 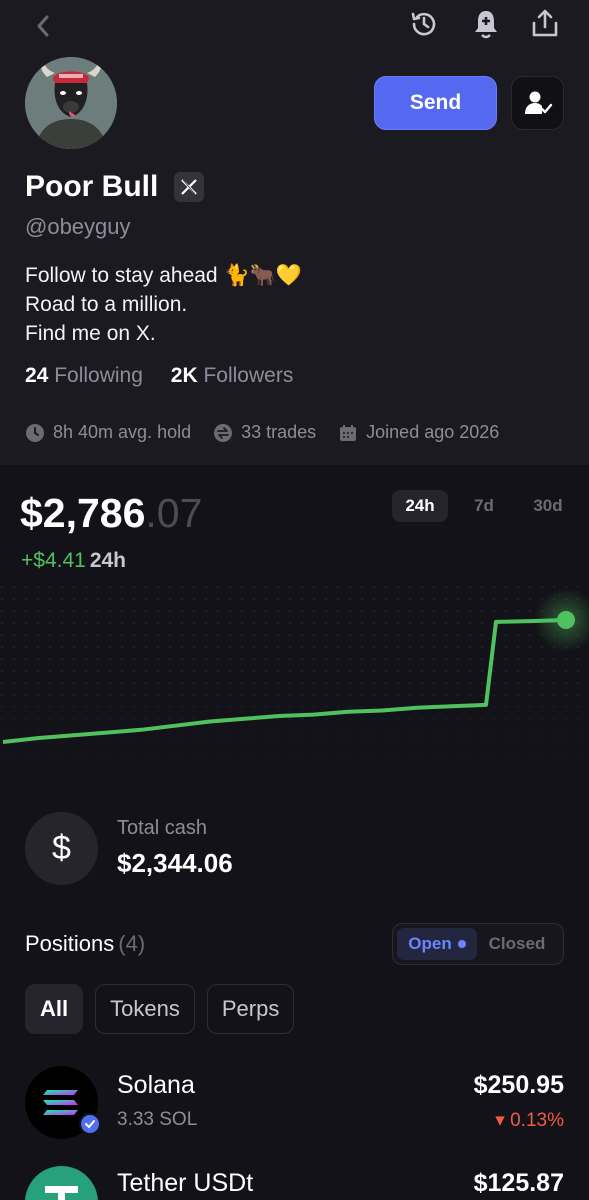 What do you see at coordinates (294, 1181) in the screenshot?
I see `position-row-tether: Tether USDt $125.87` at bounding box center [294, 1181].